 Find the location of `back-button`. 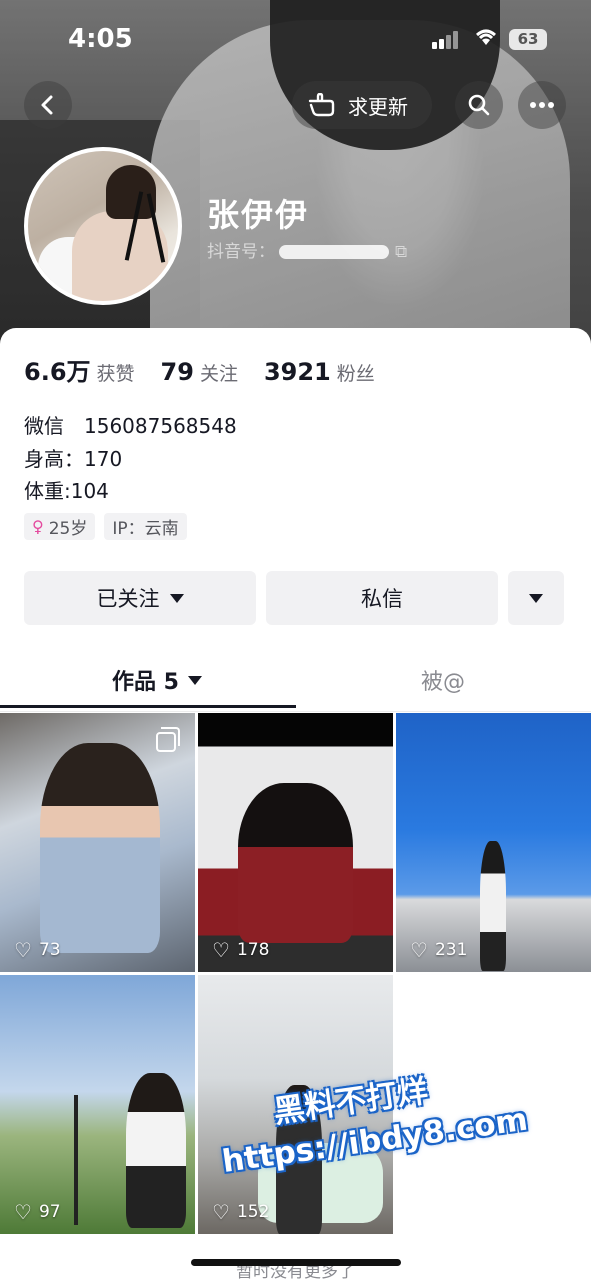

back-button is located at coordinates (48, 105).